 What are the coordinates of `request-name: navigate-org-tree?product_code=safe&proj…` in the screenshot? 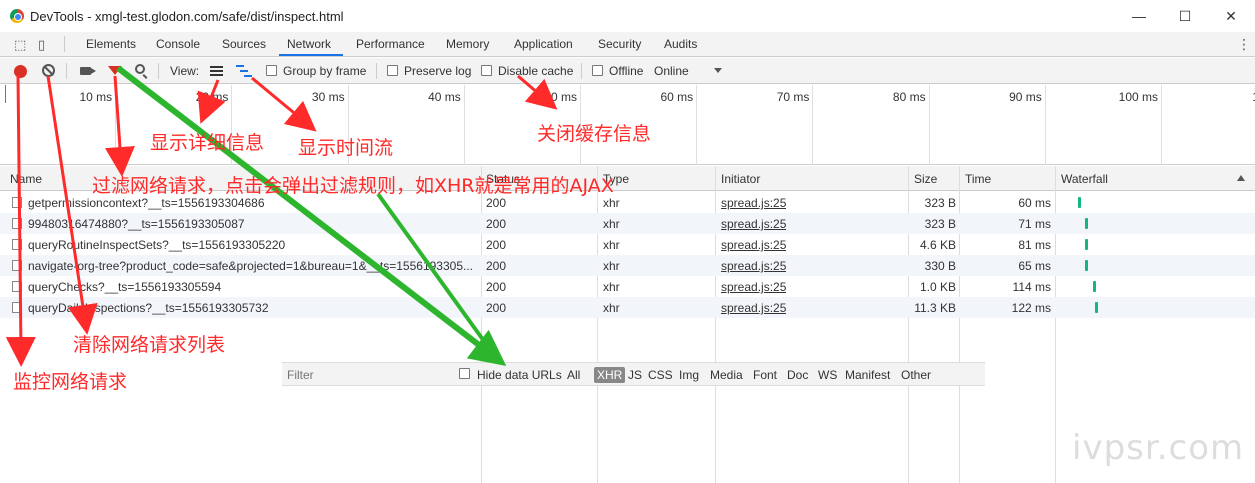 It's located at (253, 266).